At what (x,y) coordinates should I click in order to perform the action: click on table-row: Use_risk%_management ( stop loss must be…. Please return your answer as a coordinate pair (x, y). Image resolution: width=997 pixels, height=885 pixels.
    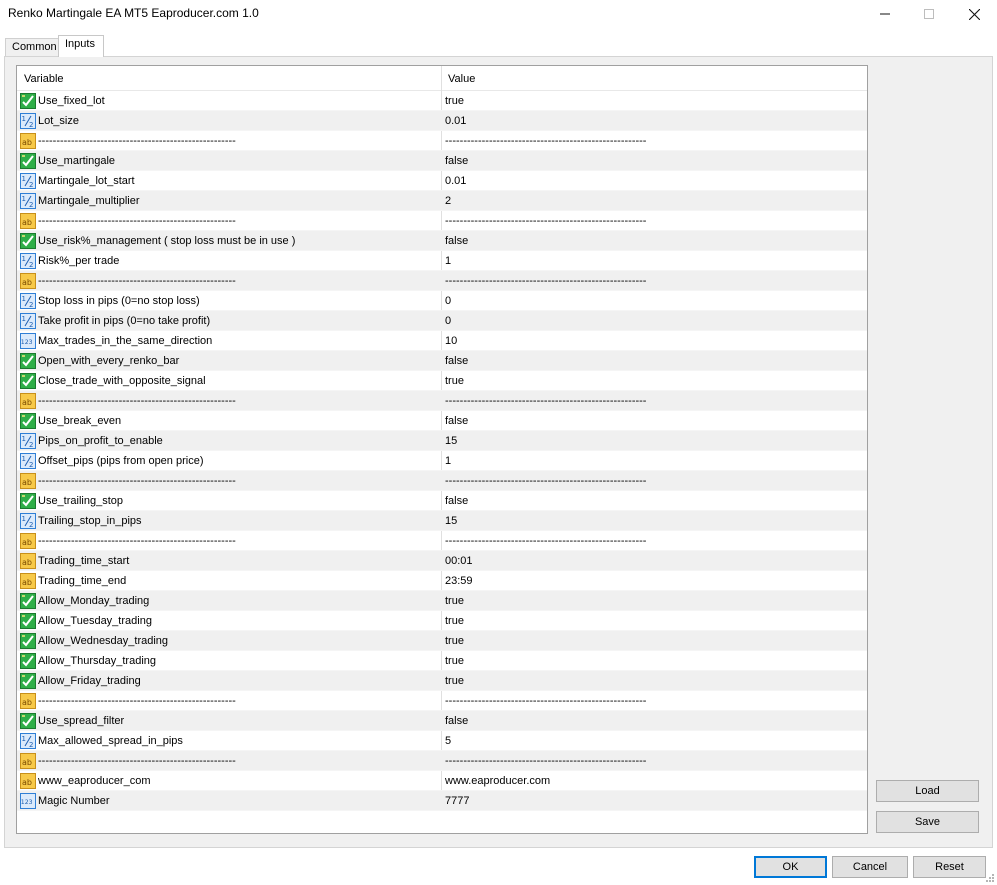
    Looking at the image, I should click on (442, 241).